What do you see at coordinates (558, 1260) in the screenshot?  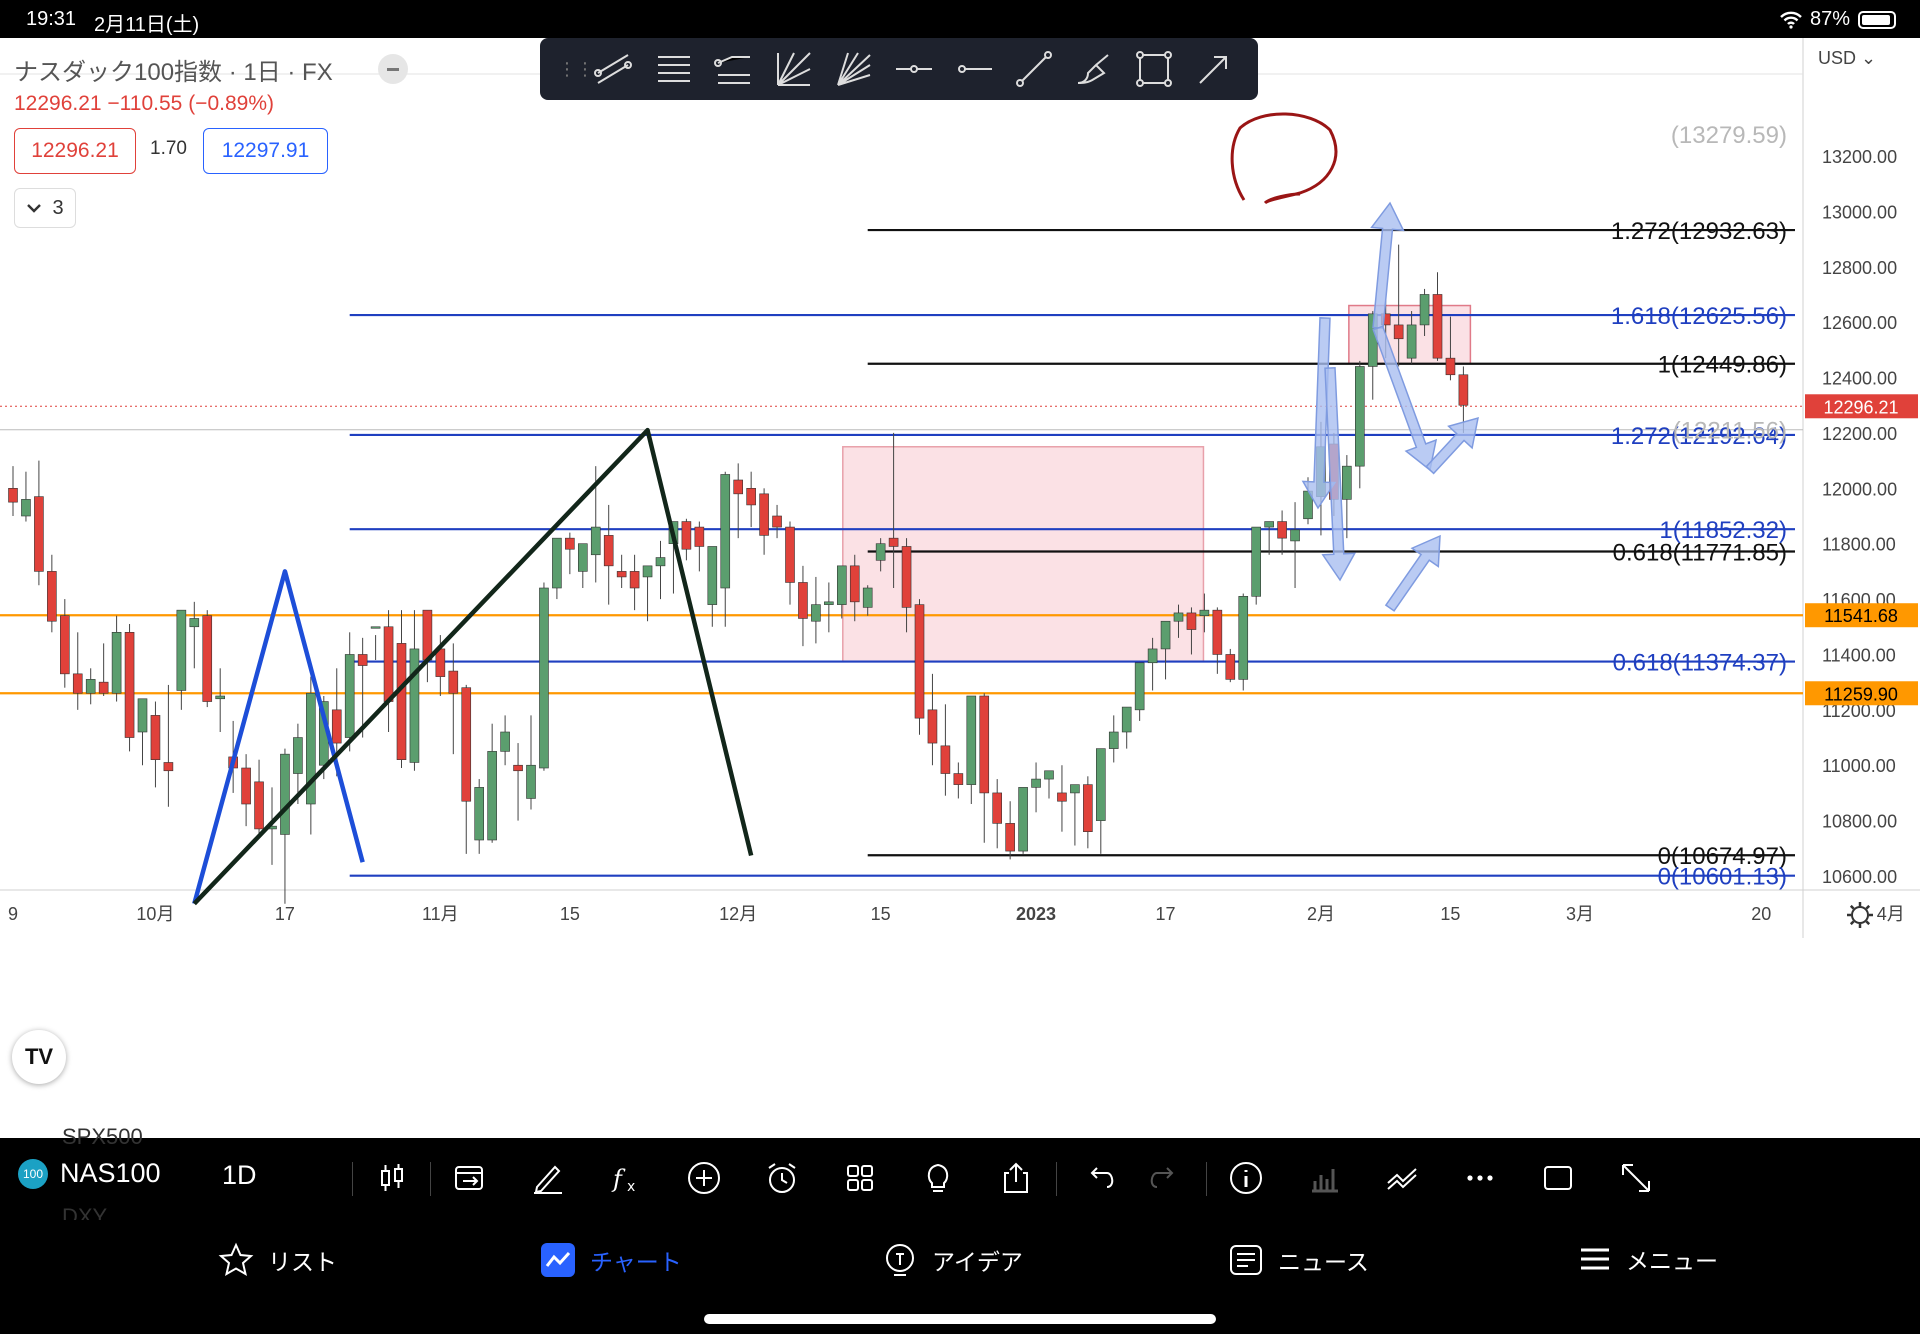 I see `chart-icon` at bounding box center [558, 1260].